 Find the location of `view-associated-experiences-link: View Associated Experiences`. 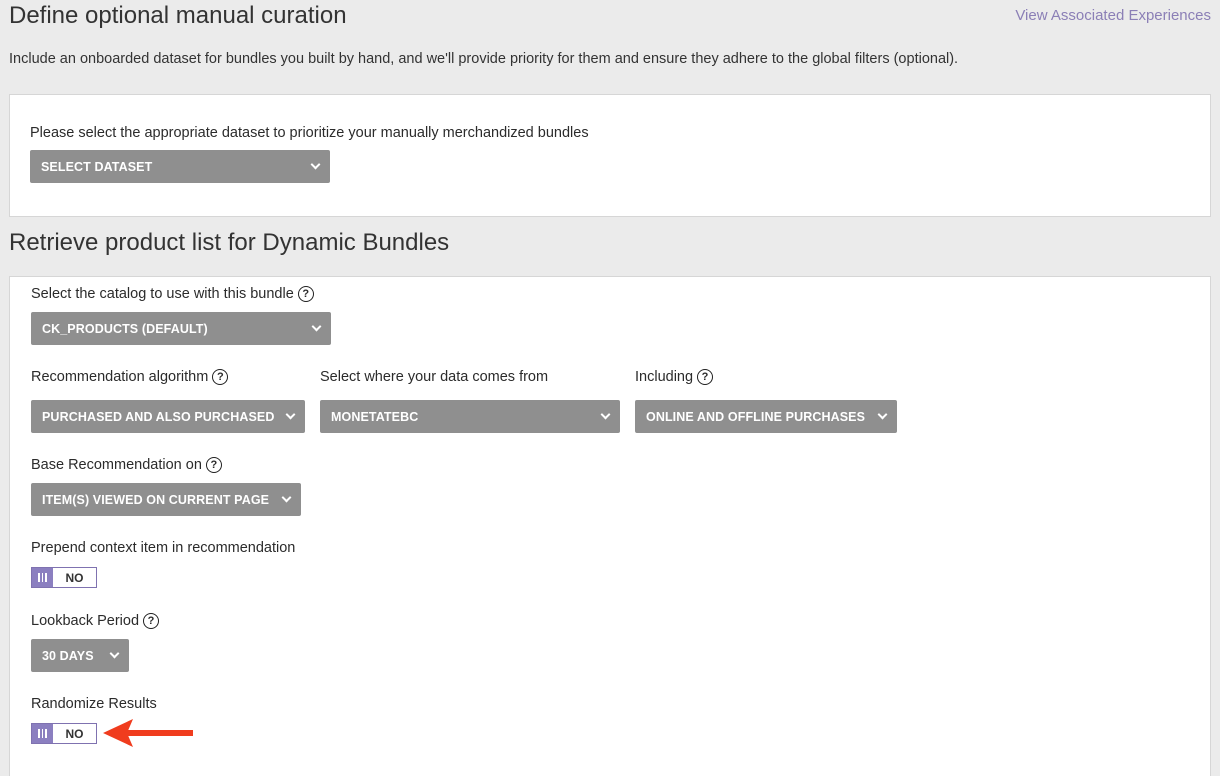

view-associated-experiences-link: View Associated Experiences is located at coordinates (1113, 15).